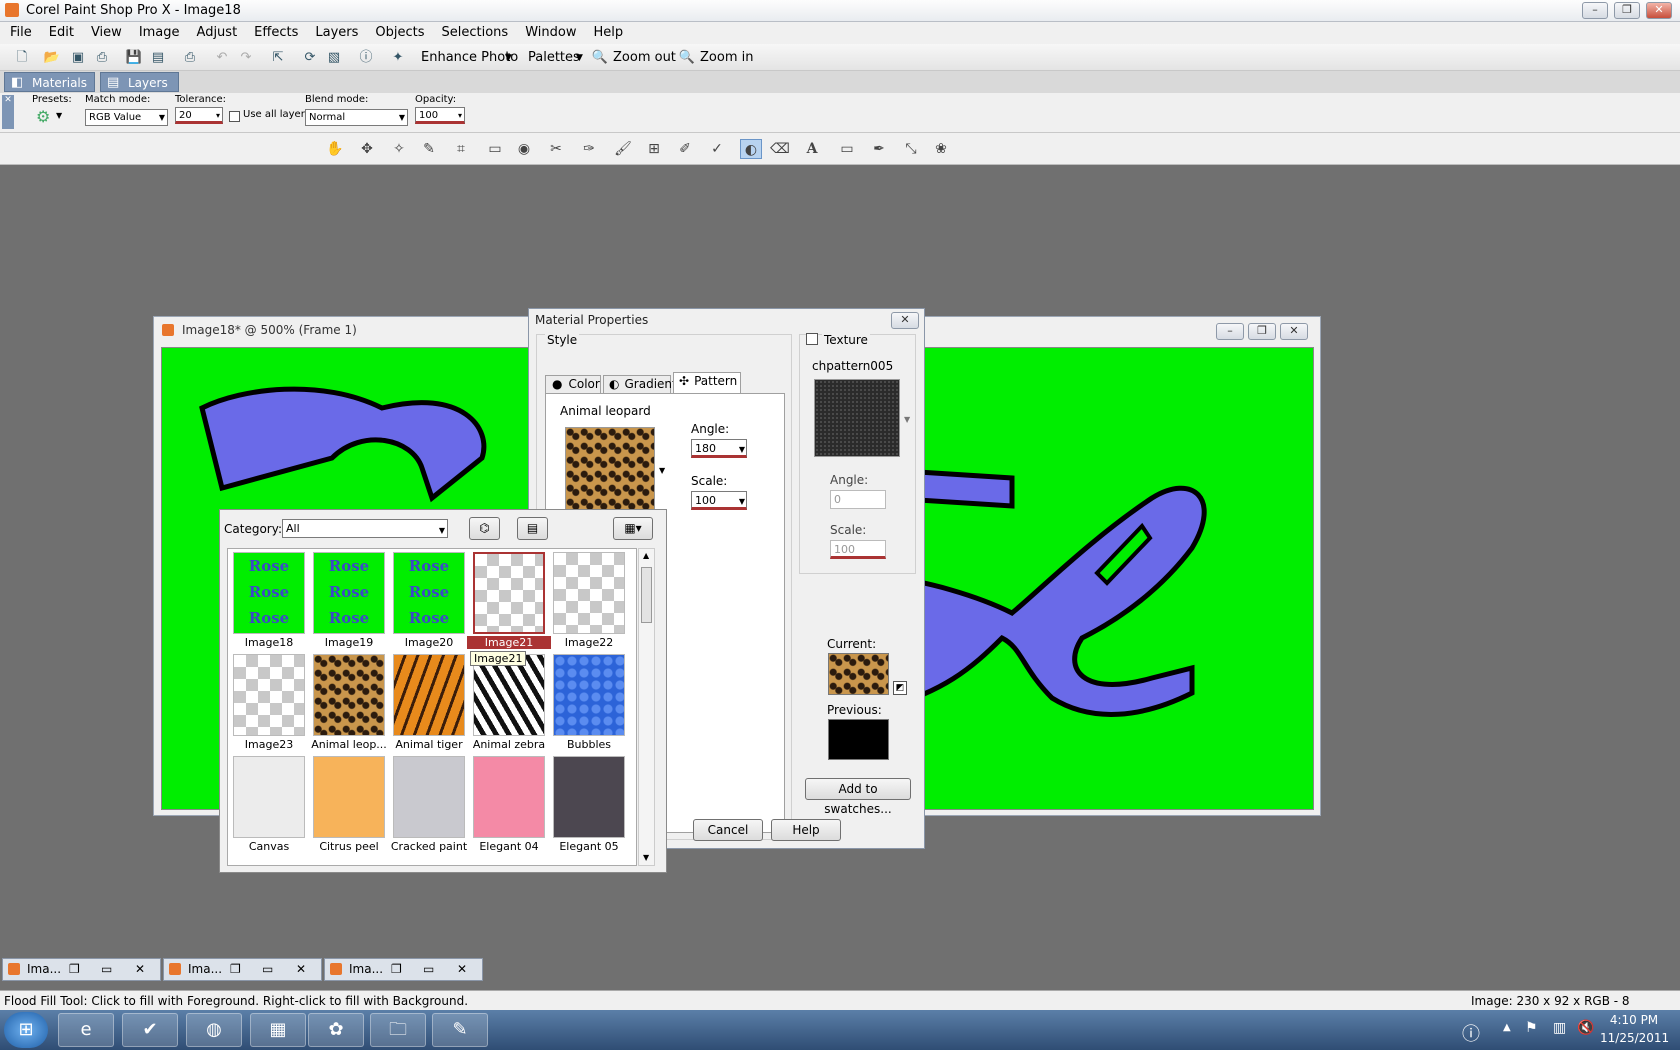 Image resolution: width=1680 pixels, height=1050 pixels. Describe the element at coordinates (1262, 331) in the screenshot. I see `doc-restore-button: ❐` at that location.